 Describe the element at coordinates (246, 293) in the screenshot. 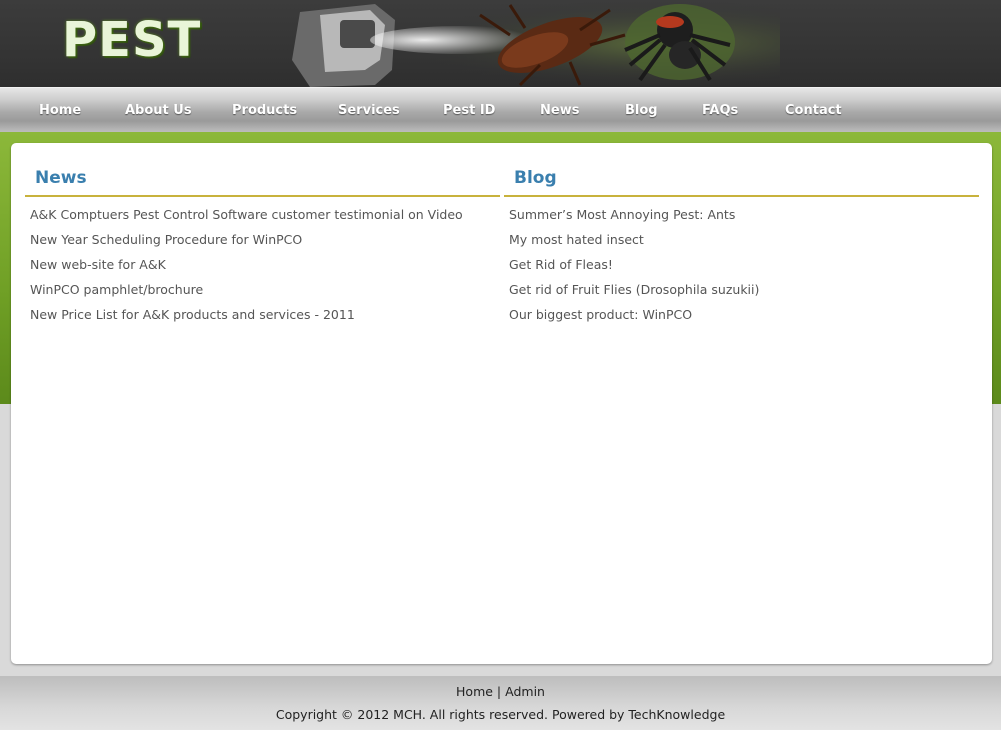

I see `news-item: WinPCO pamphlet/brochure` at that location.